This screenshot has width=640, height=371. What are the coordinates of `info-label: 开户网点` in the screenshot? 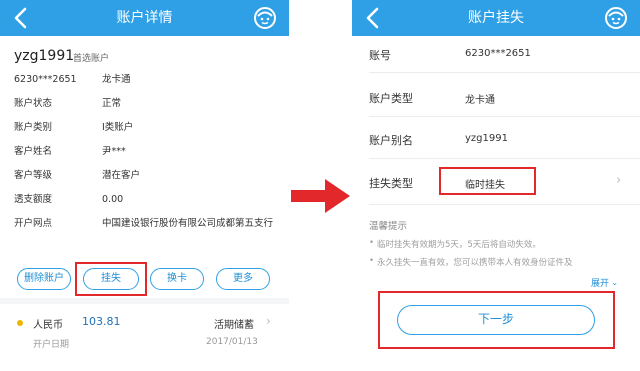 It's located at (33, 223).